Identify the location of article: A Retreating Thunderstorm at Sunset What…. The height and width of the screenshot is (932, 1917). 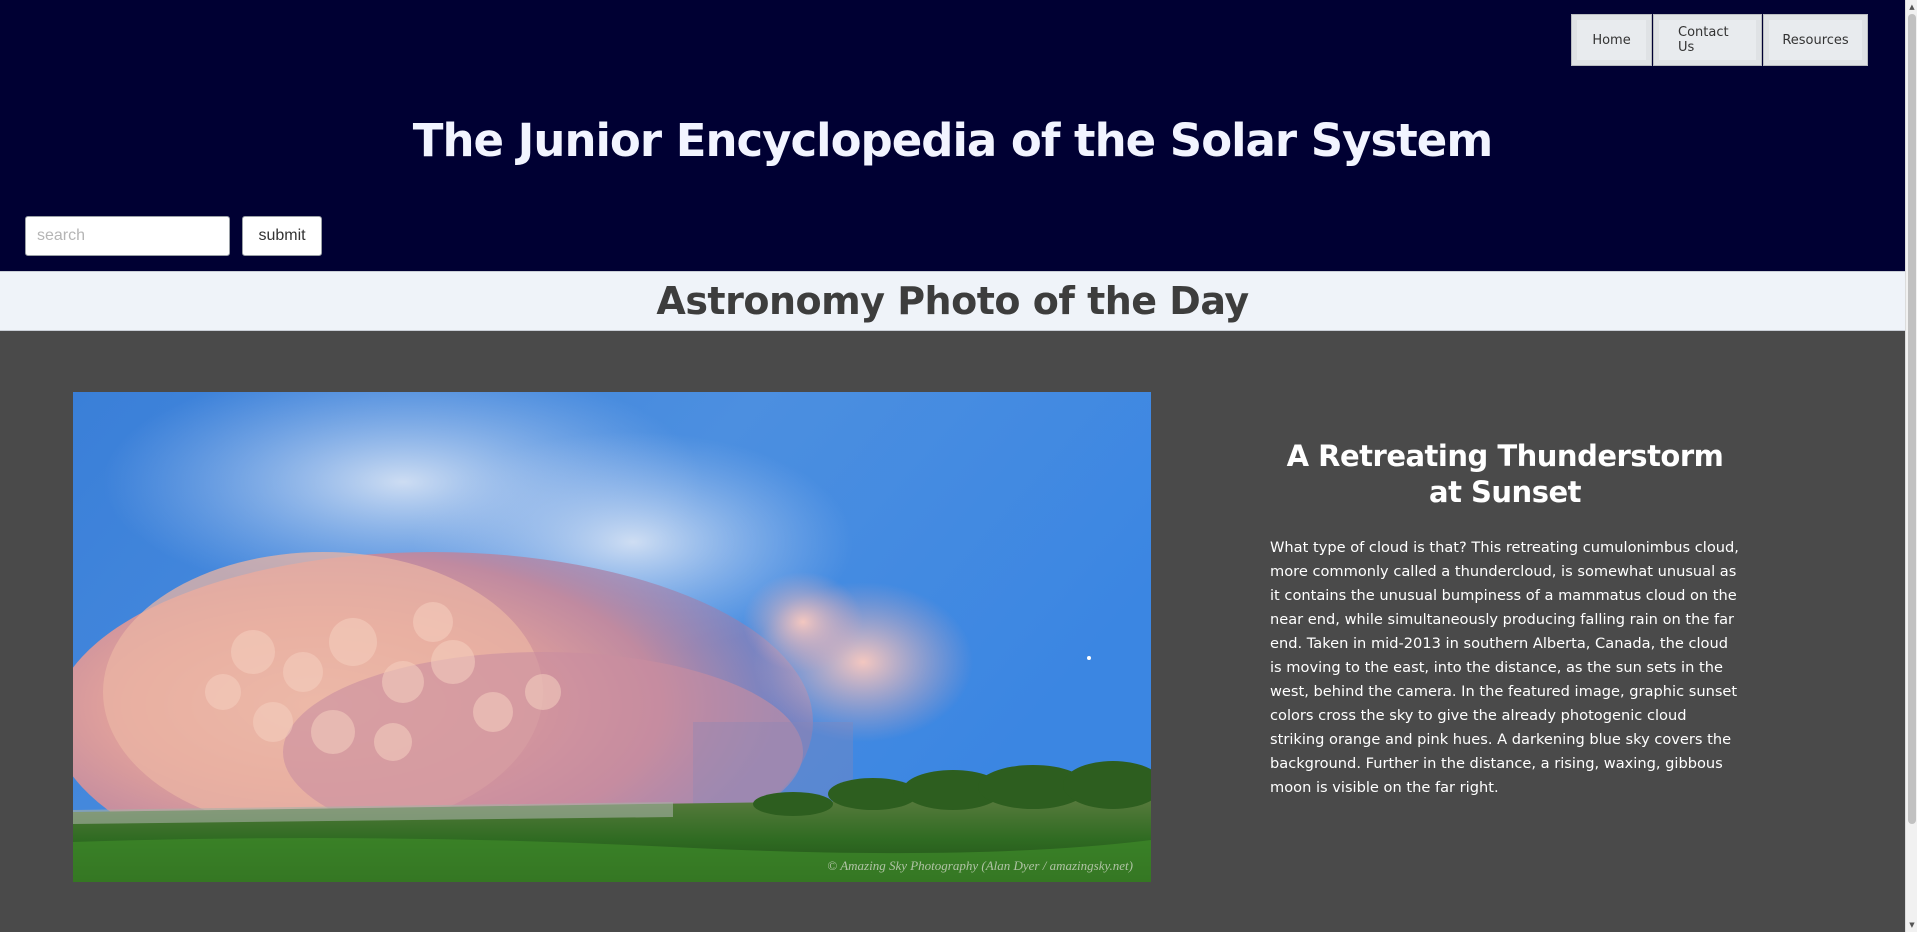
(1505, 619).